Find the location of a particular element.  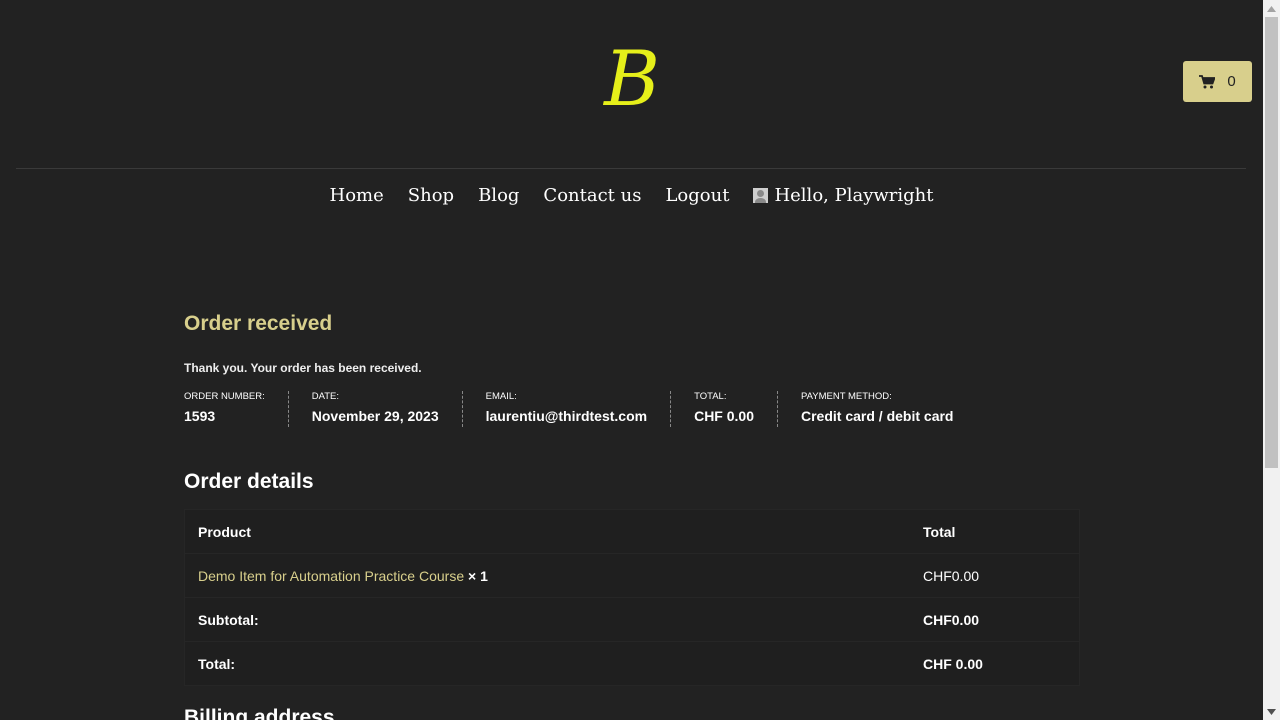

total-row: Total: CHF 0.00 is located at coordinates (632, 663).